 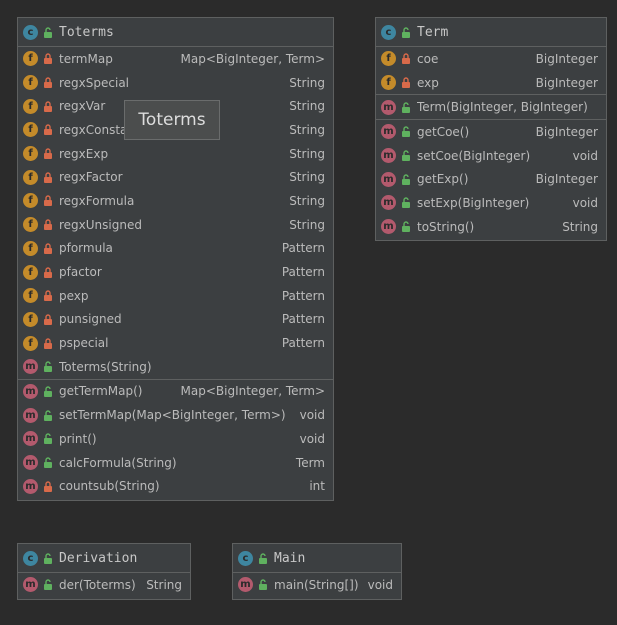 I want to click on member-name: countsub(String), so click(x=109, y=486).